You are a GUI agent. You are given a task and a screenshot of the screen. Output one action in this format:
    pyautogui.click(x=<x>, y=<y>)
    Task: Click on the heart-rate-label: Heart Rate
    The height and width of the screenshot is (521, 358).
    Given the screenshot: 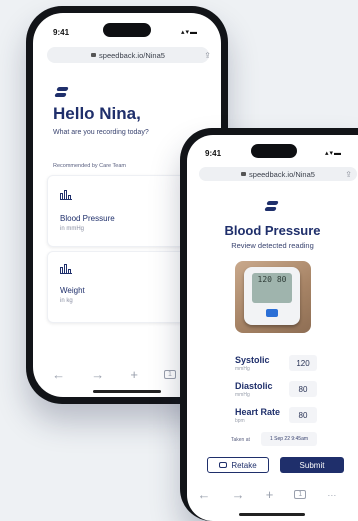 What is the action you would take?
    pyautogui.click(x=258, y=412)
    